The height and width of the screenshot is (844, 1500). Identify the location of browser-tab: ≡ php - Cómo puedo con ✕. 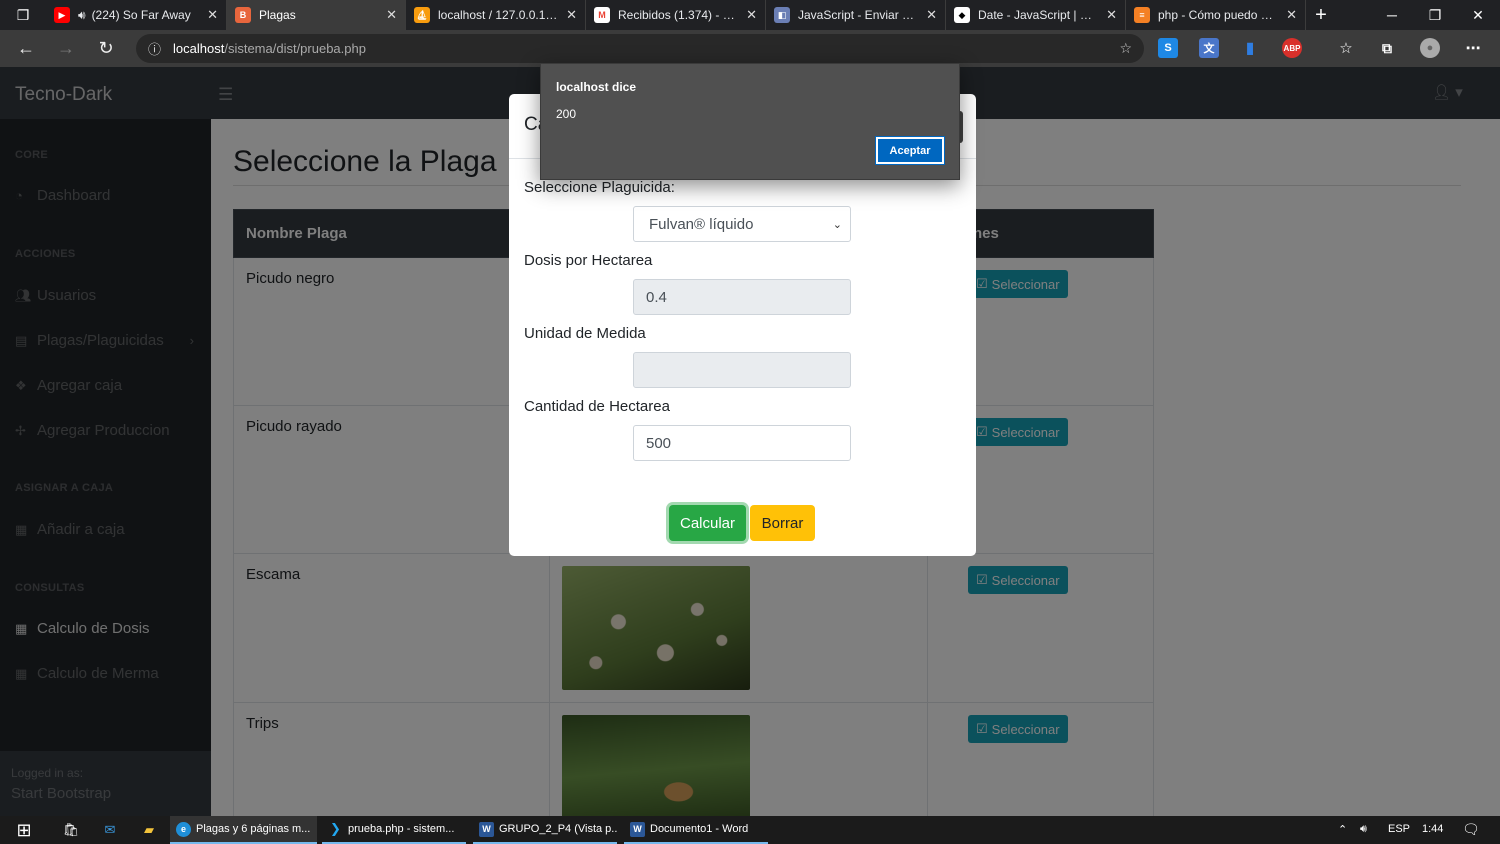
(1216, 15).